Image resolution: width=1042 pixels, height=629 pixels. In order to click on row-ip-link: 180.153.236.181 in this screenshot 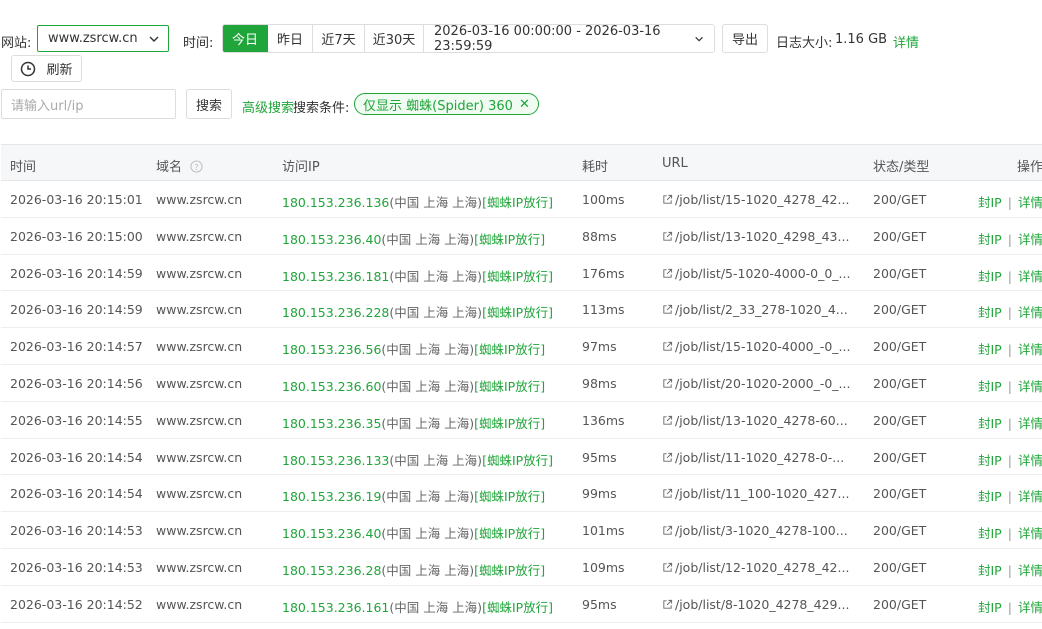, I will do `click(335, 276)`.